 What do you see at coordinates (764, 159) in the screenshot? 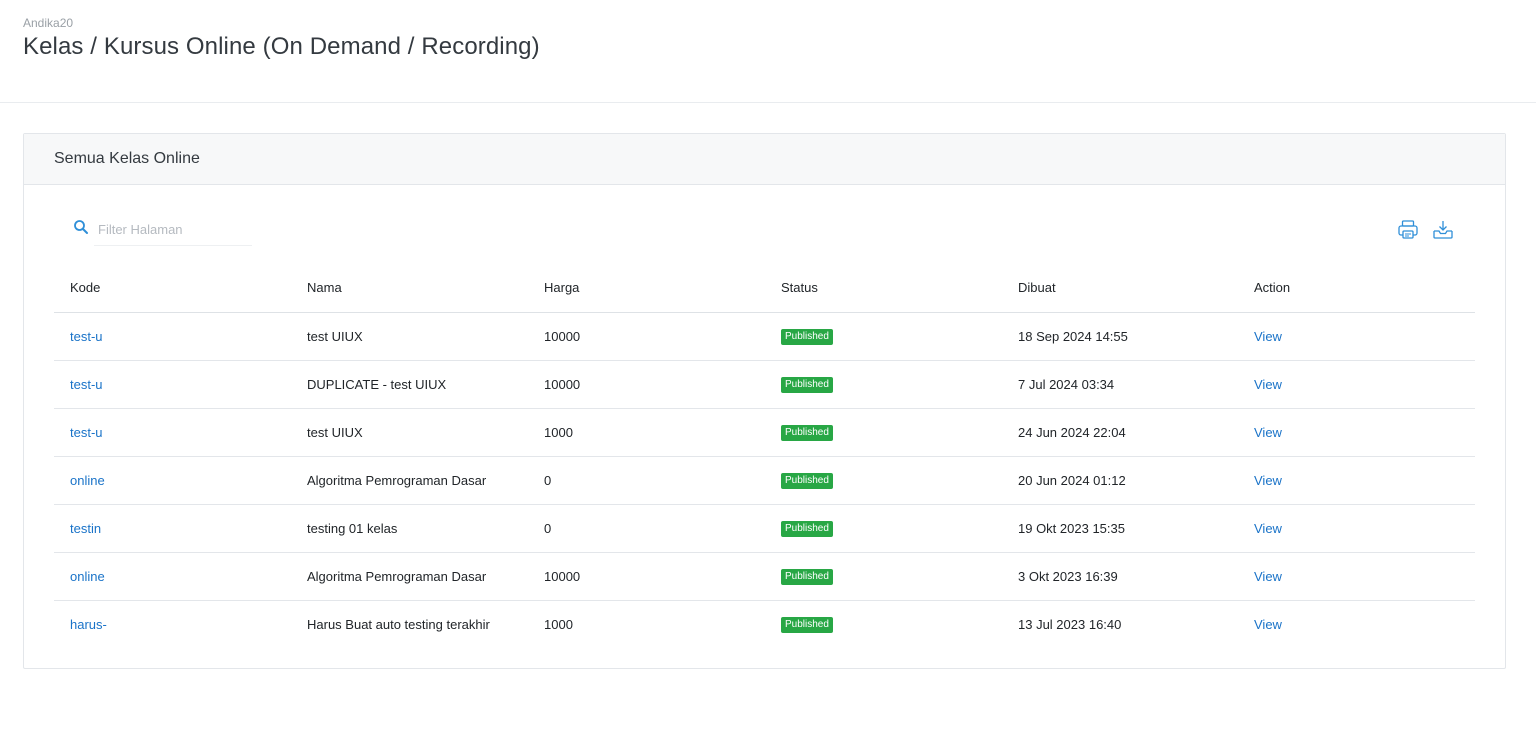
I see `card-header: Semua Kelas Online` at bounding box center [764, 159].